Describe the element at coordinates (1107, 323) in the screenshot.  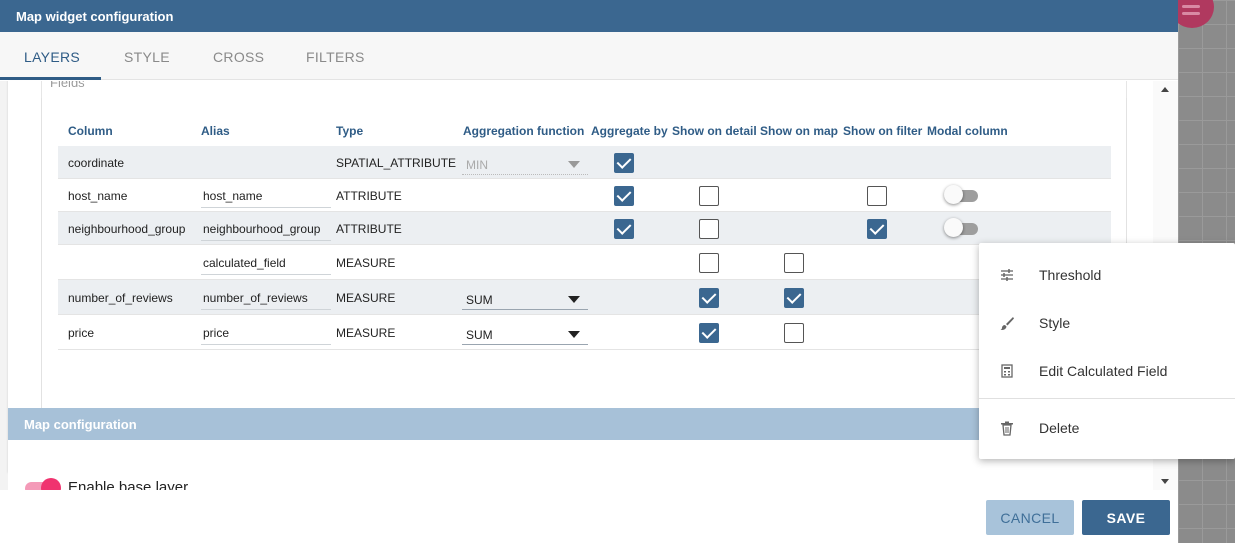
I see `menu-item-style: Style` at that location.